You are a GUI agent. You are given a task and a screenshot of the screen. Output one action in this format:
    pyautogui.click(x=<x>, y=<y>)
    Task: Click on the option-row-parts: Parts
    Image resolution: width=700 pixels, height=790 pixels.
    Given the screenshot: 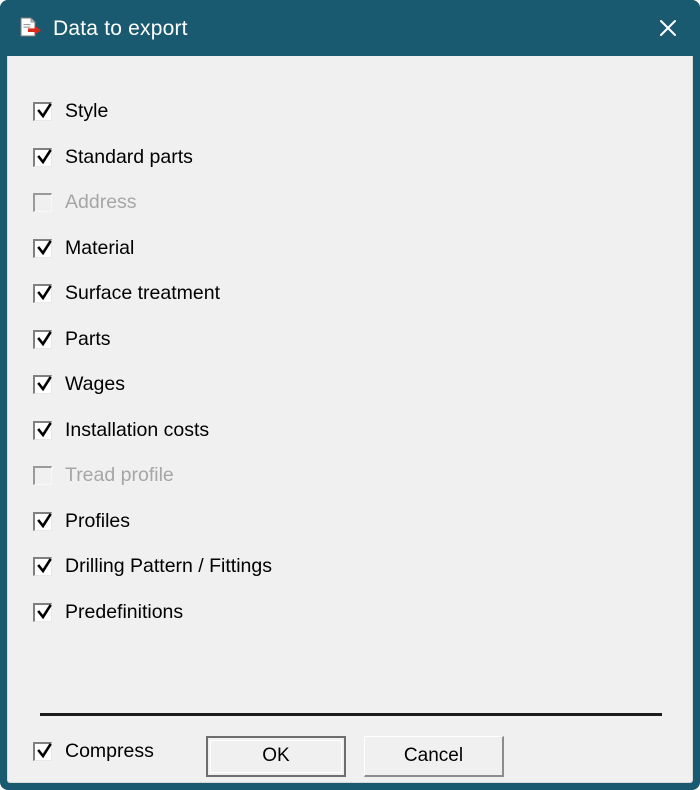 What is the action you would take?
    pyautogui.click(x=333, y=340)
    